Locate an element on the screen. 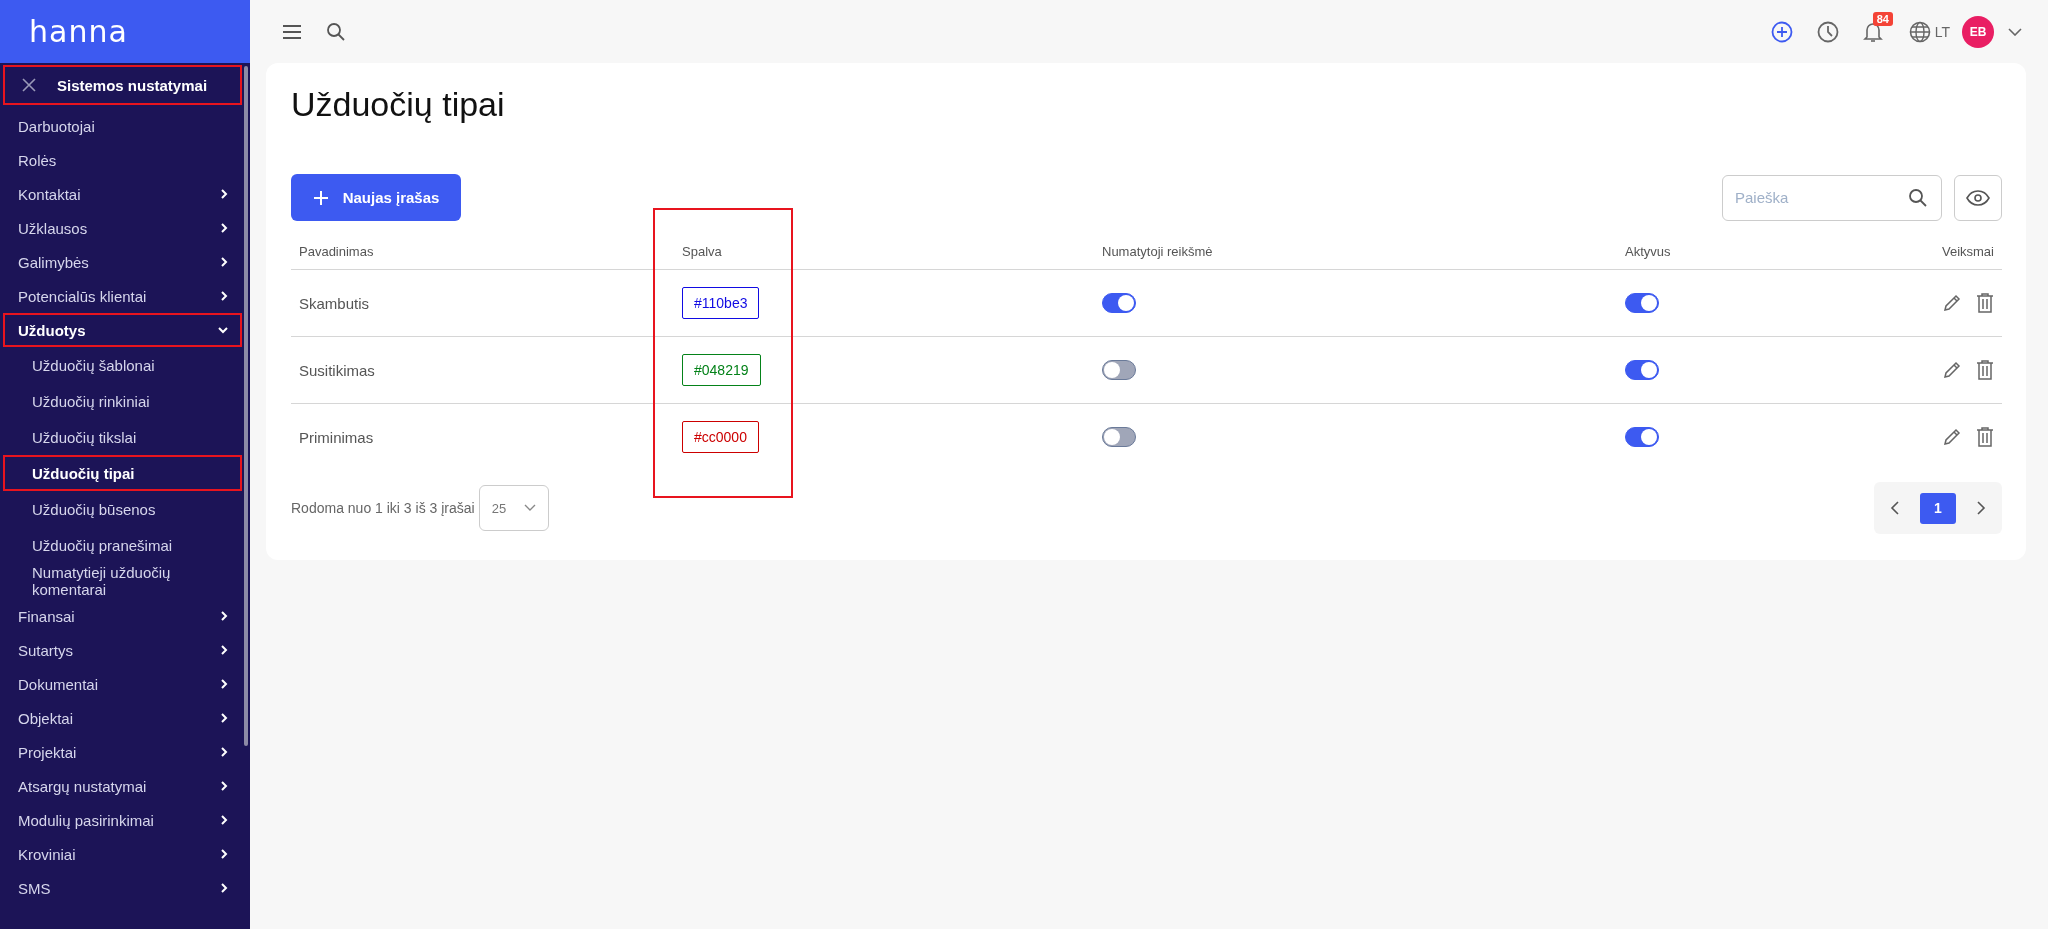 This screenshot has height=929, width=2048. column-header: Veiksmai is located at coordinates (1967, 251).